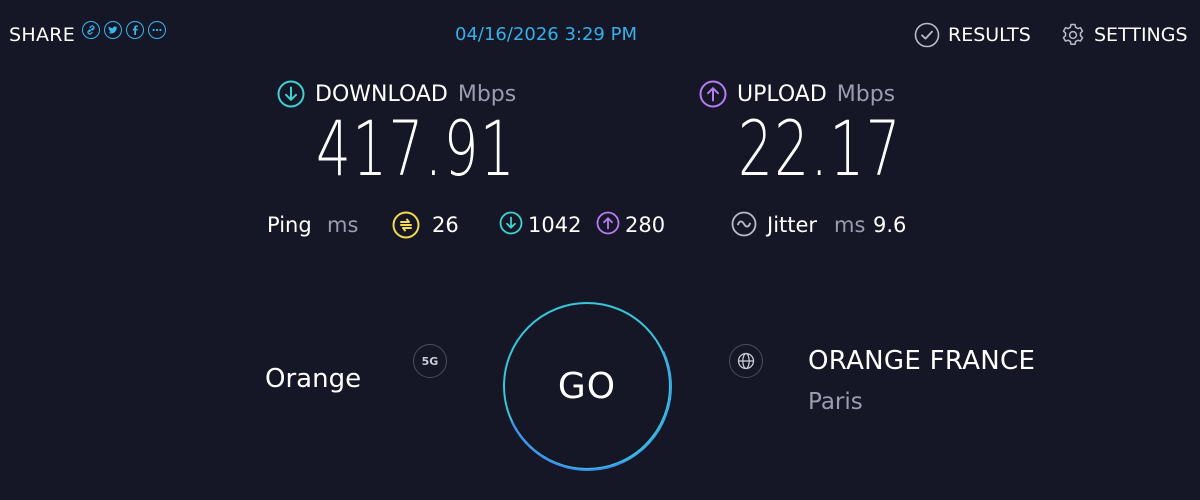 This screenshot has width=1200, height=500. Describe the element at coordinates (555, 225) in the screenshot. I see `download-ping-value: 1042` at that location.